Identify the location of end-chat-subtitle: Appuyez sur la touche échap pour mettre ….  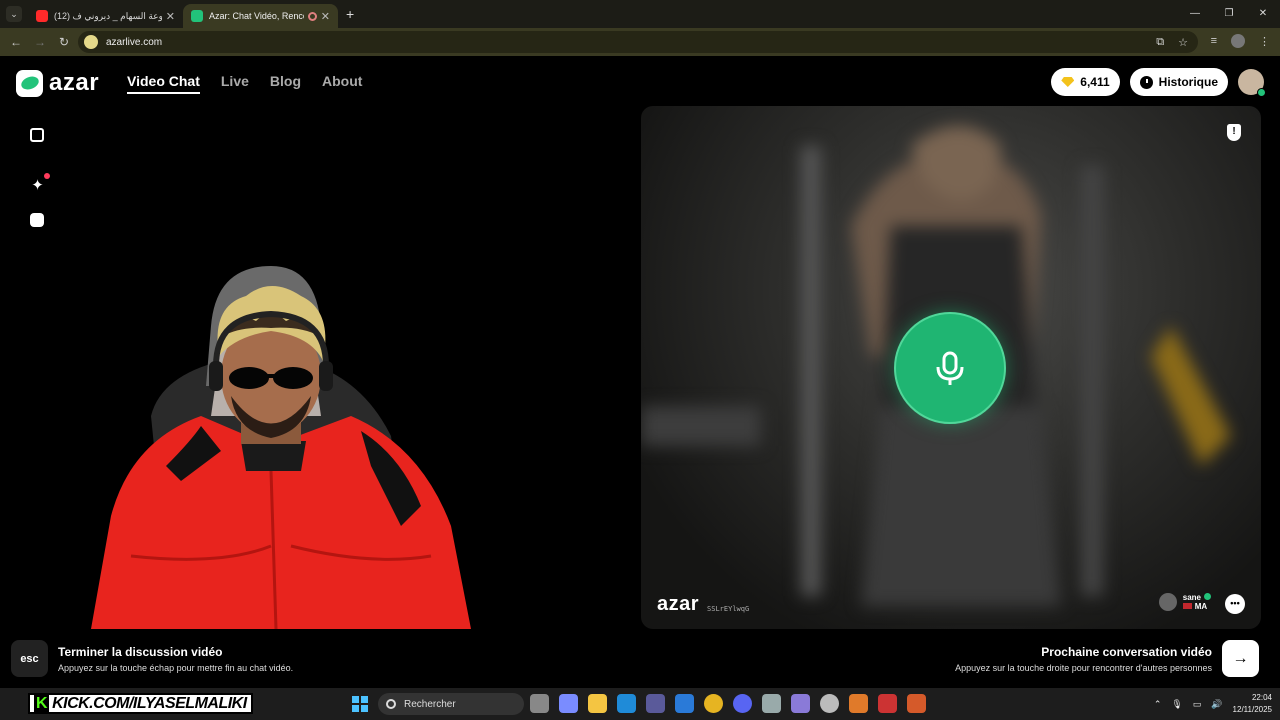
(176, 668).